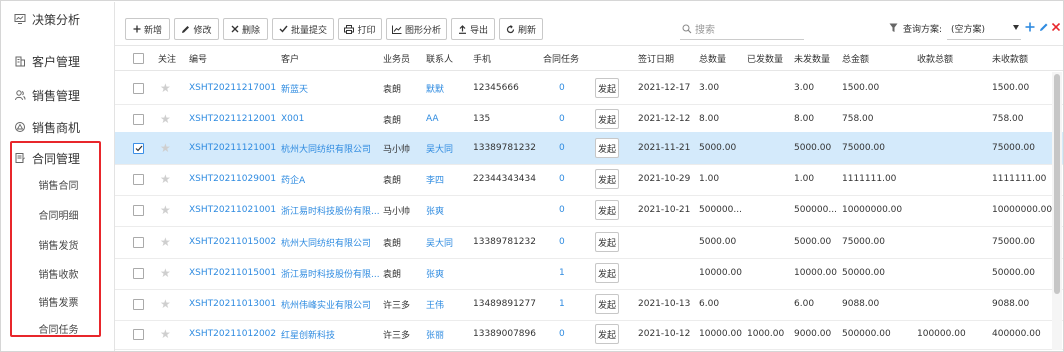  Describe the element at coordinates (712, 58) in the screenshot. I see `column-header-total-qty: 总数量` at that location.